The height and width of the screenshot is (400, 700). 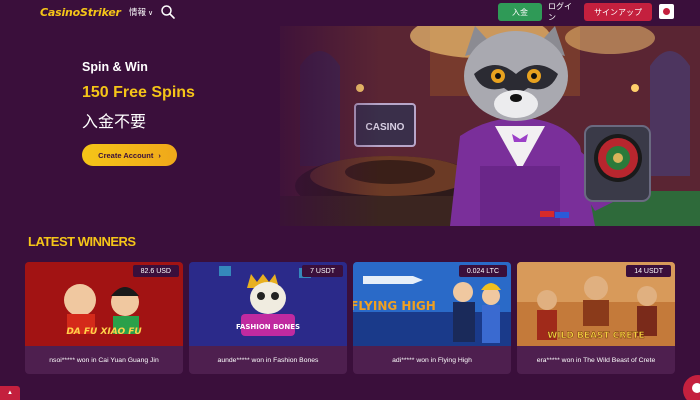 What do you see at coordinates (322, 271) in the screenshot?
I see `win-amount-badge: 7 USDT` at bounding box center [322, 271].